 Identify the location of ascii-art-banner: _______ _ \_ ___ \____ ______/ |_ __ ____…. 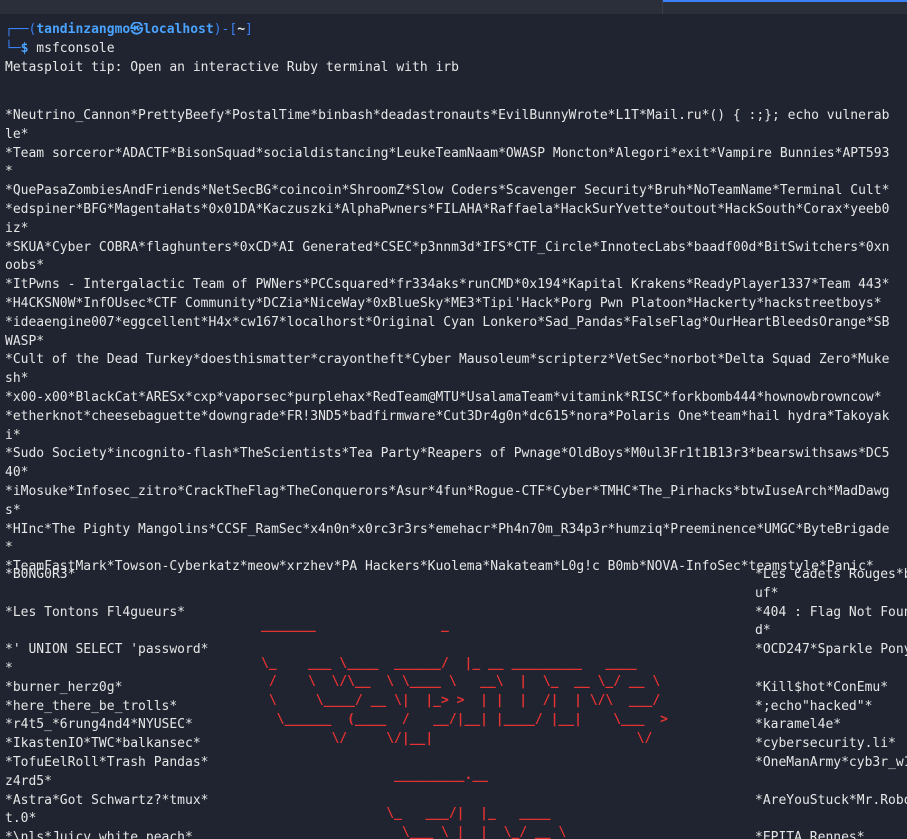
(464, 728).